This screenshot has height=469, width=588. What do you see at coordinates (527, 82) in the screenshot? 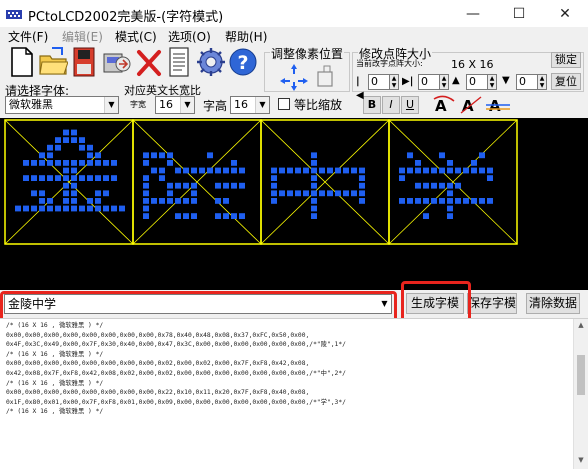
I see `spin-bottom: 0` at bounding box center [527, 82].